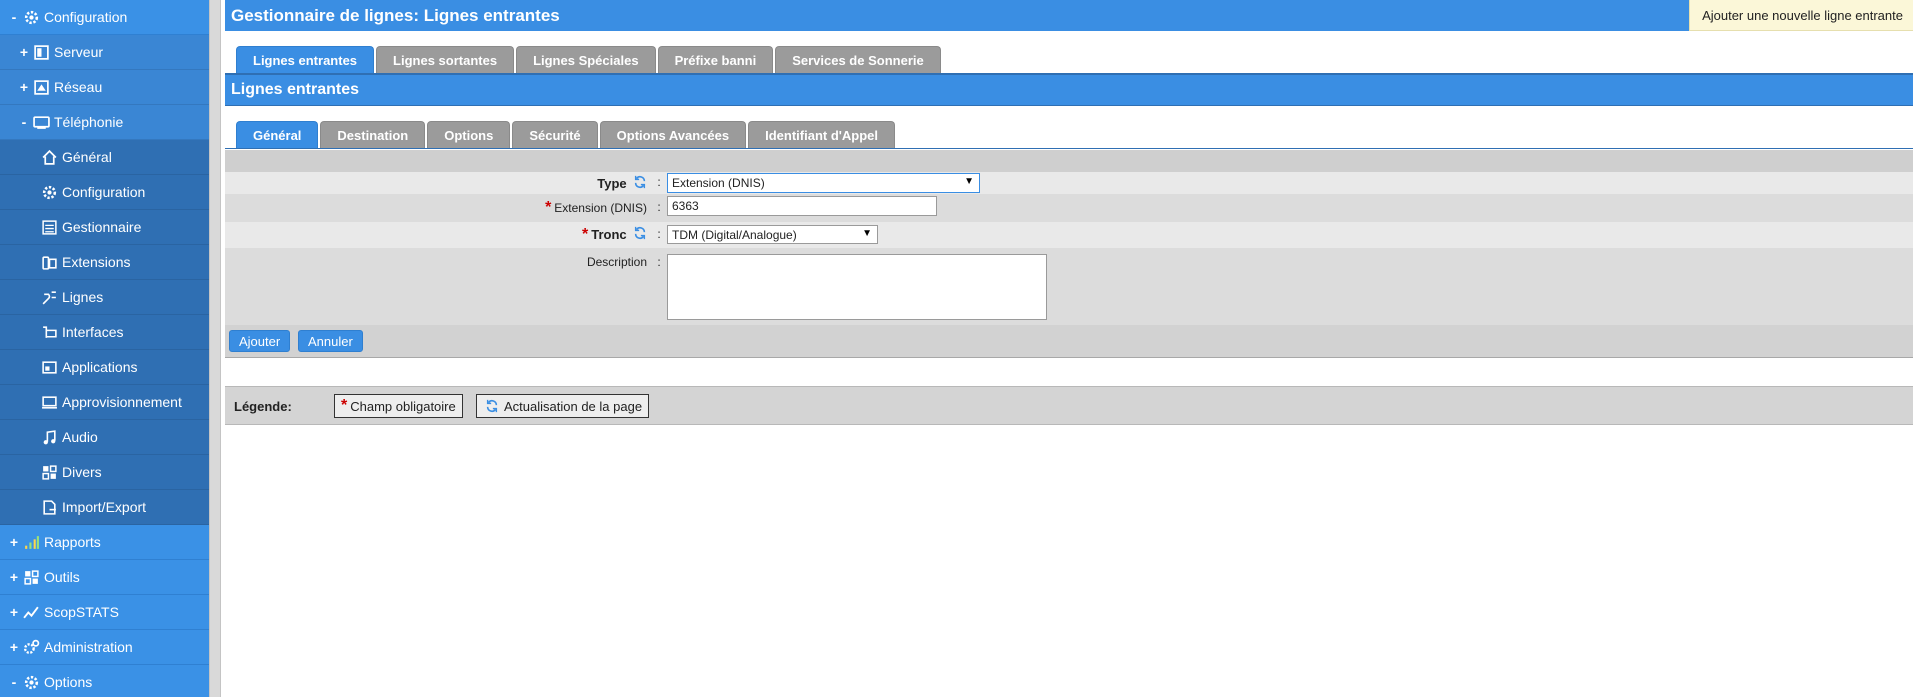  Describe the element at coordinates (104, 17) in the screenshot. I see `sidebar-item-configuration: - Configuration` at that location.